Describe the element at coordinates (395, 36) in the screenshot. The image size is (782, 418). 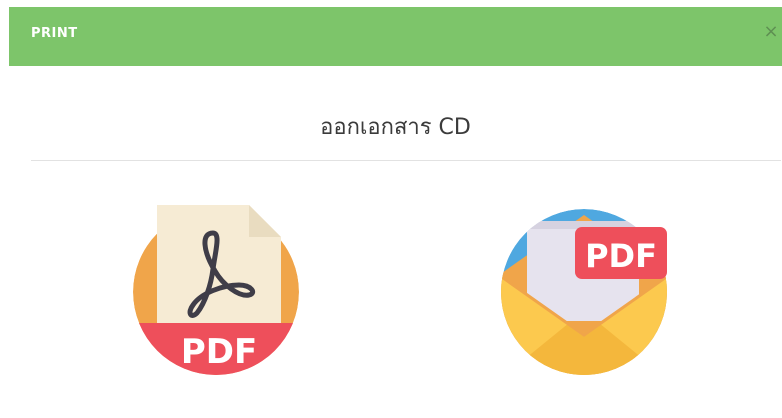
I see `dialog-header: PRINT ×` at that location.